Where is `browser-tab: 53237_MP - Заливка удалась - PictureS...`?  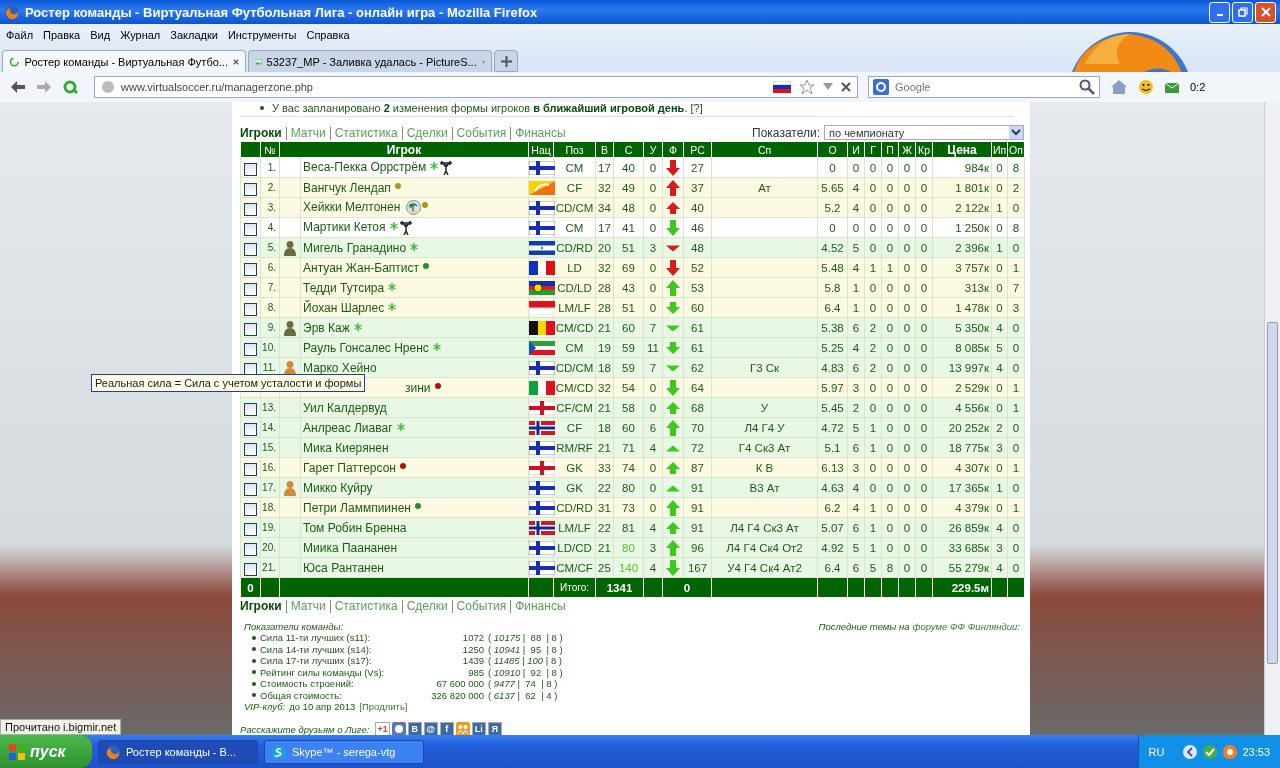 browser-tab: 53237_MP - Заливка удалась - PictureS... is located at coordinates (370, 61).